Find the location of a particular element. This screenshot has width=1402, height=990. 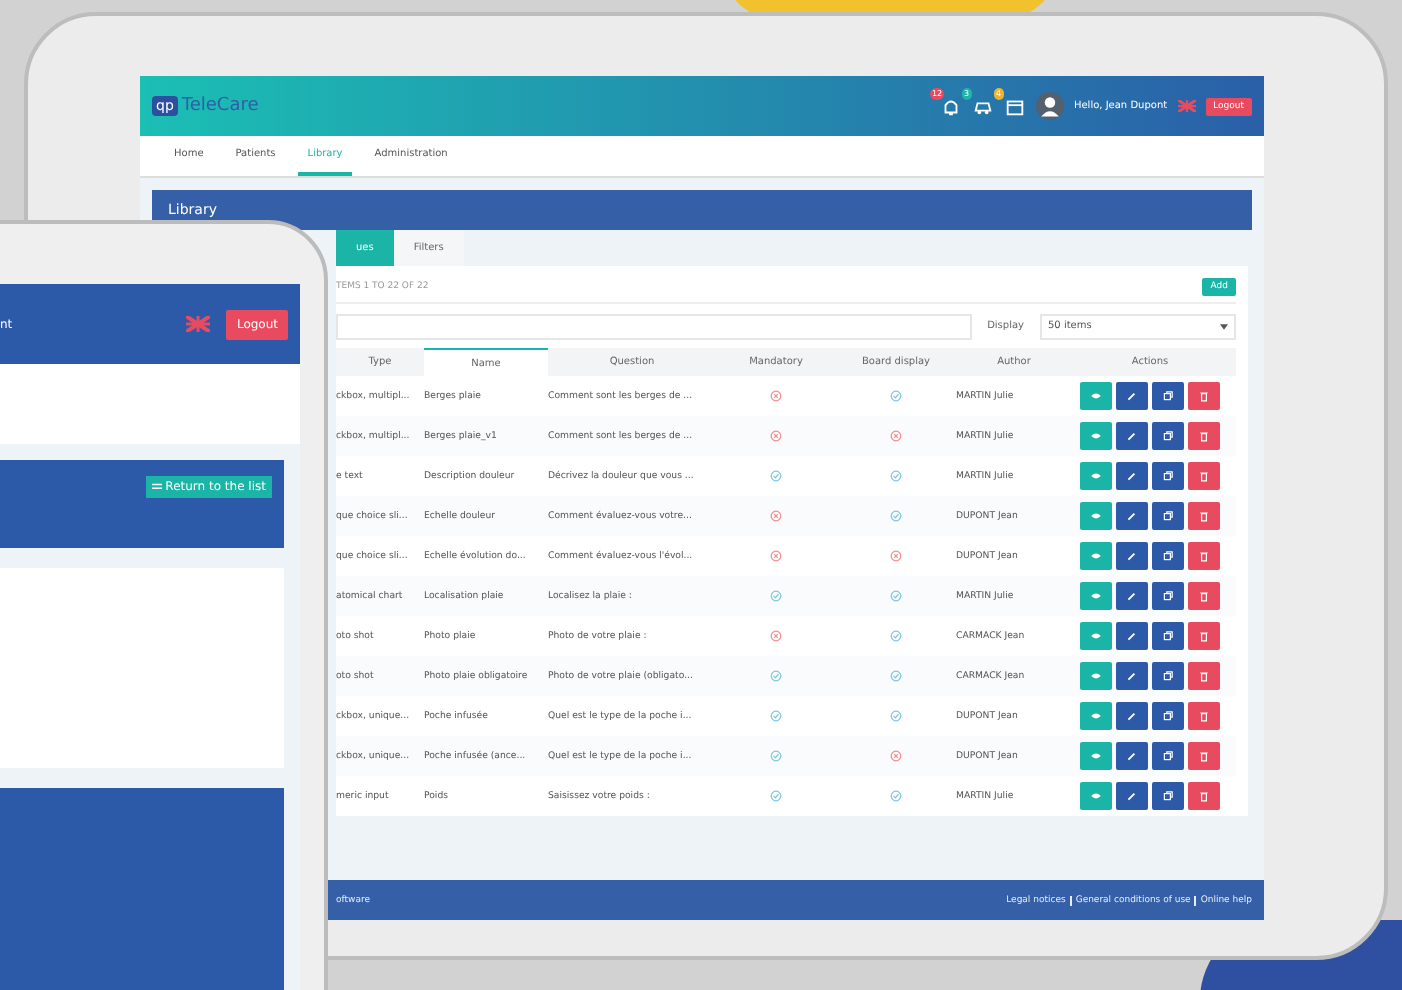

caret-icon is located at coordinates (1224, 326).